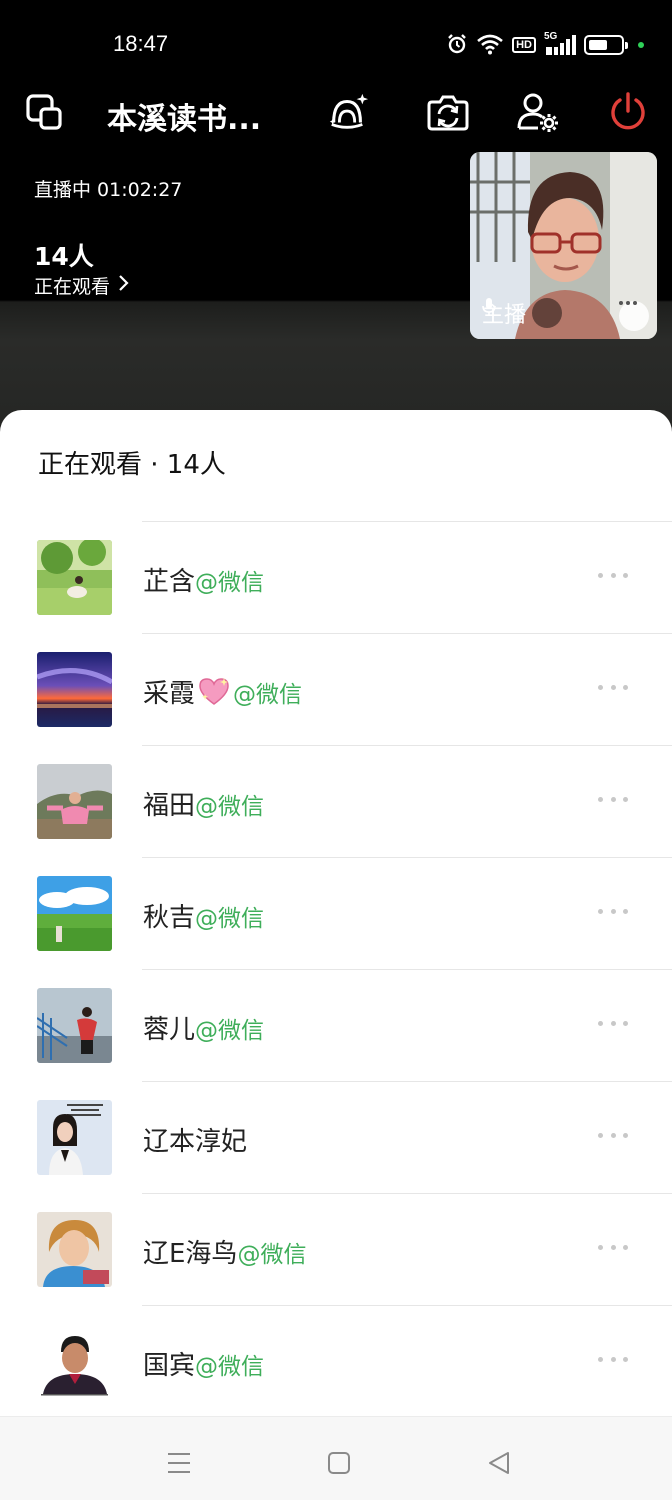  I want to click on microphone-icon, so click(522, 313).